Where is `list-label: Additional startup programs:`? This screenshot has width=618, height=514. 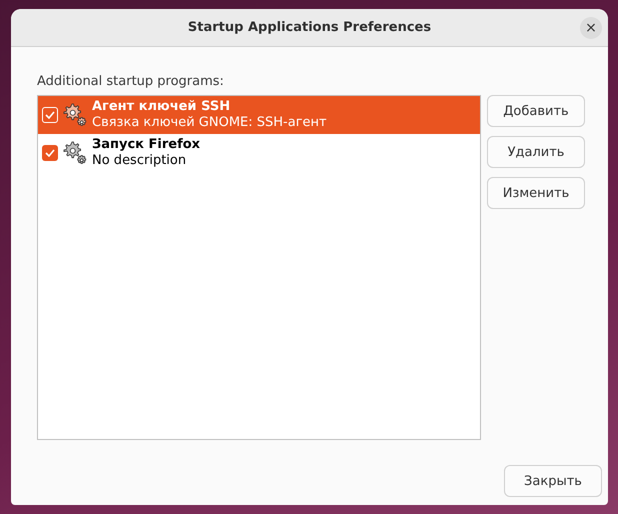
list-label: Additional startup programs: is located at coordinates (131, 81).